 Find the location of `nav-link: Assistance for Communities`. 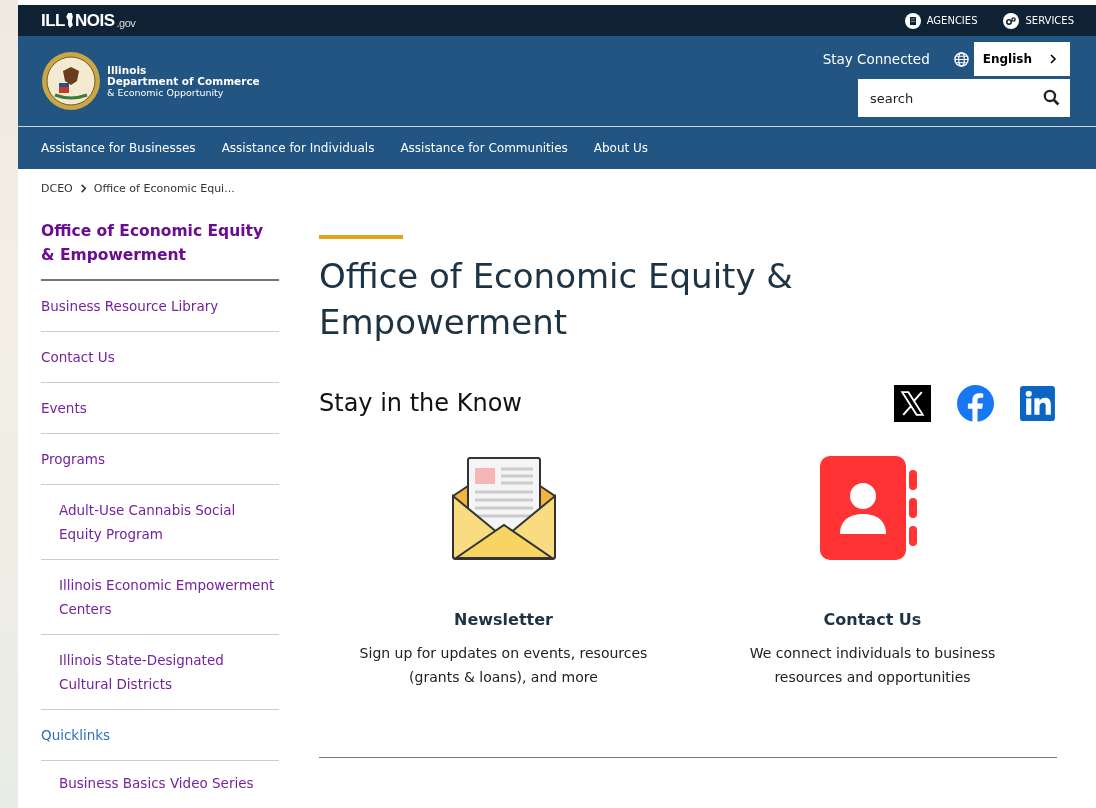

nav-link: Assistance for Communities is located at coordinates (484, 148).